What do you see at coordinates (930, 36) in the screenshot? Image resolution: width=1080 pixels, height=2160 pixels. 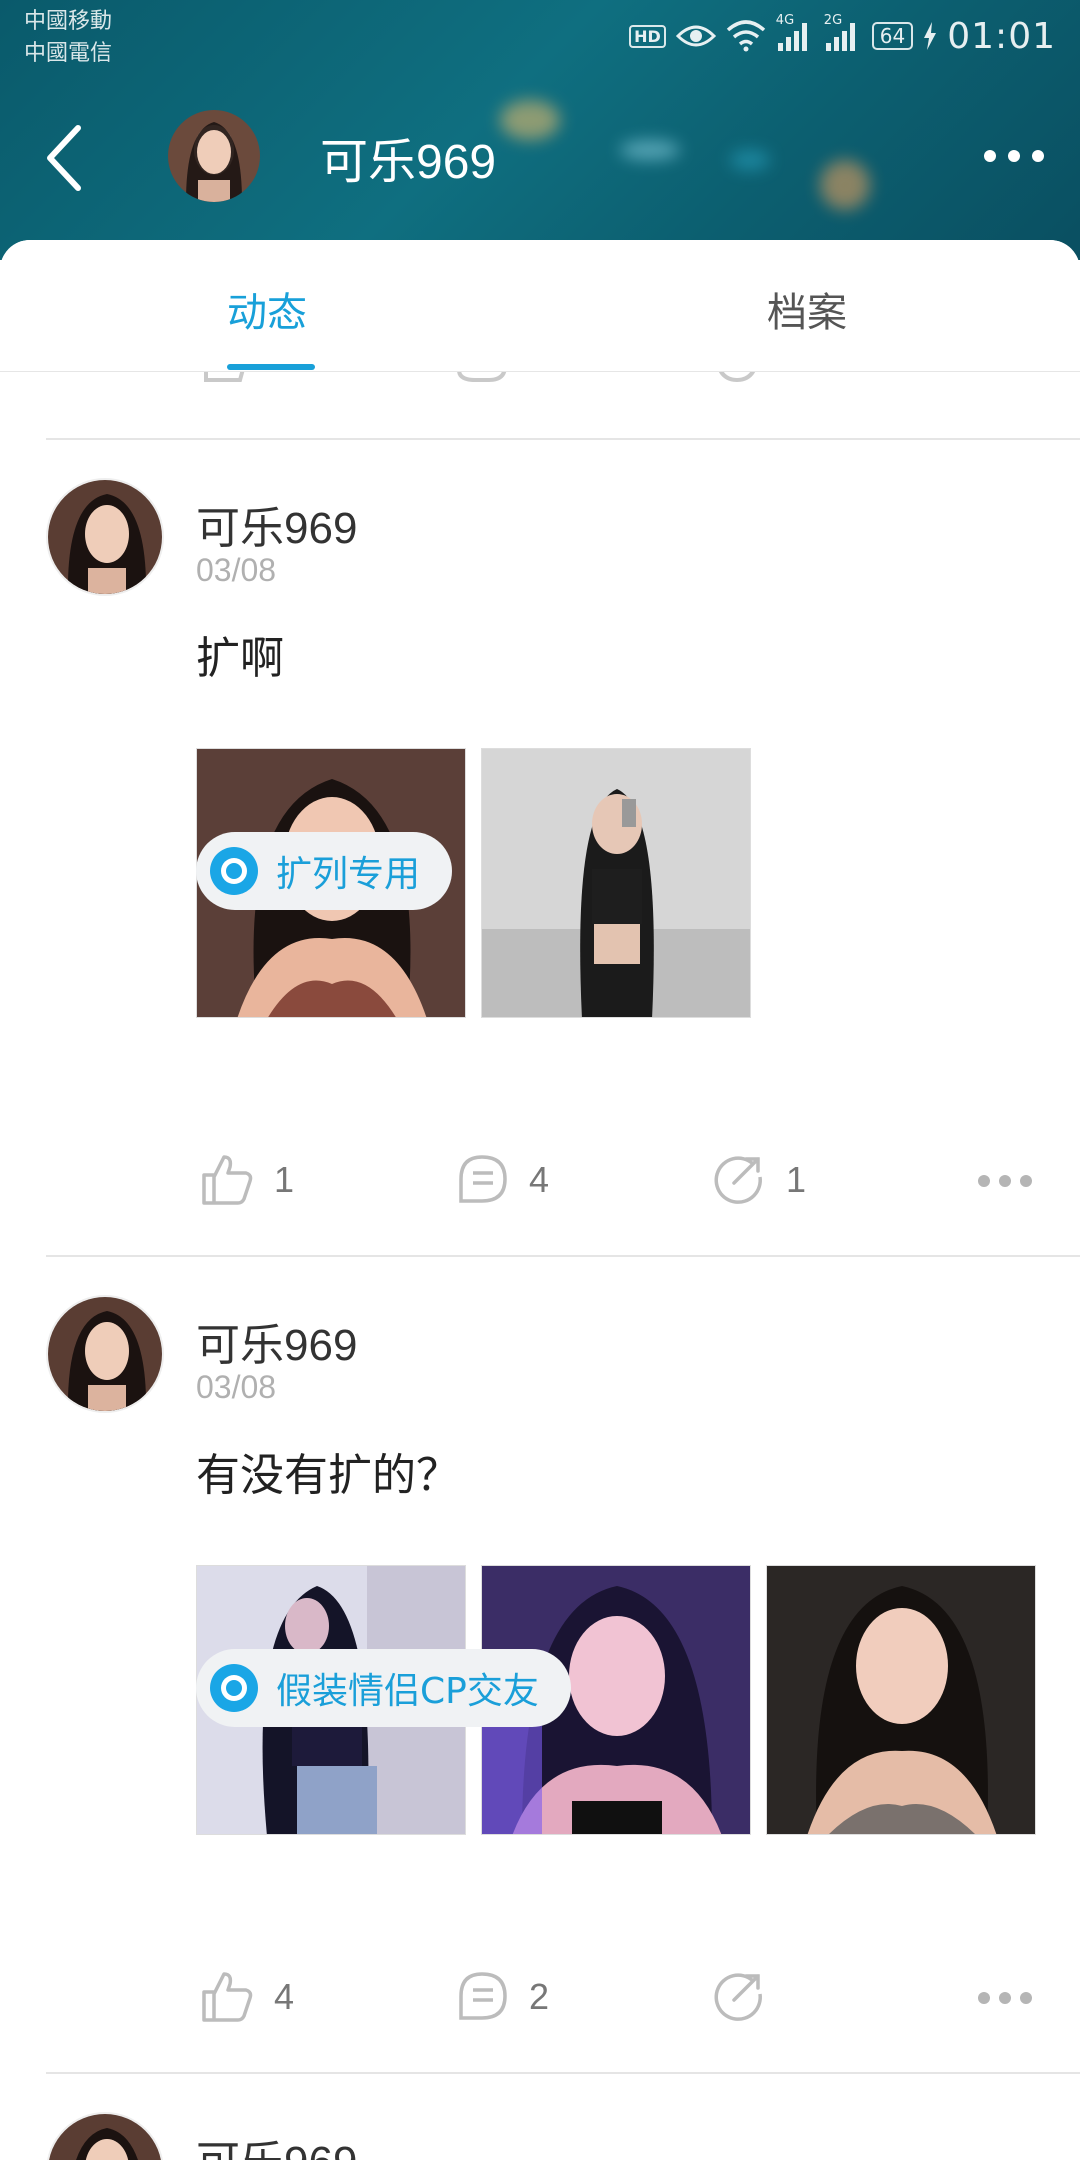 I see `charging-icon` at bounding box center [930, 36].